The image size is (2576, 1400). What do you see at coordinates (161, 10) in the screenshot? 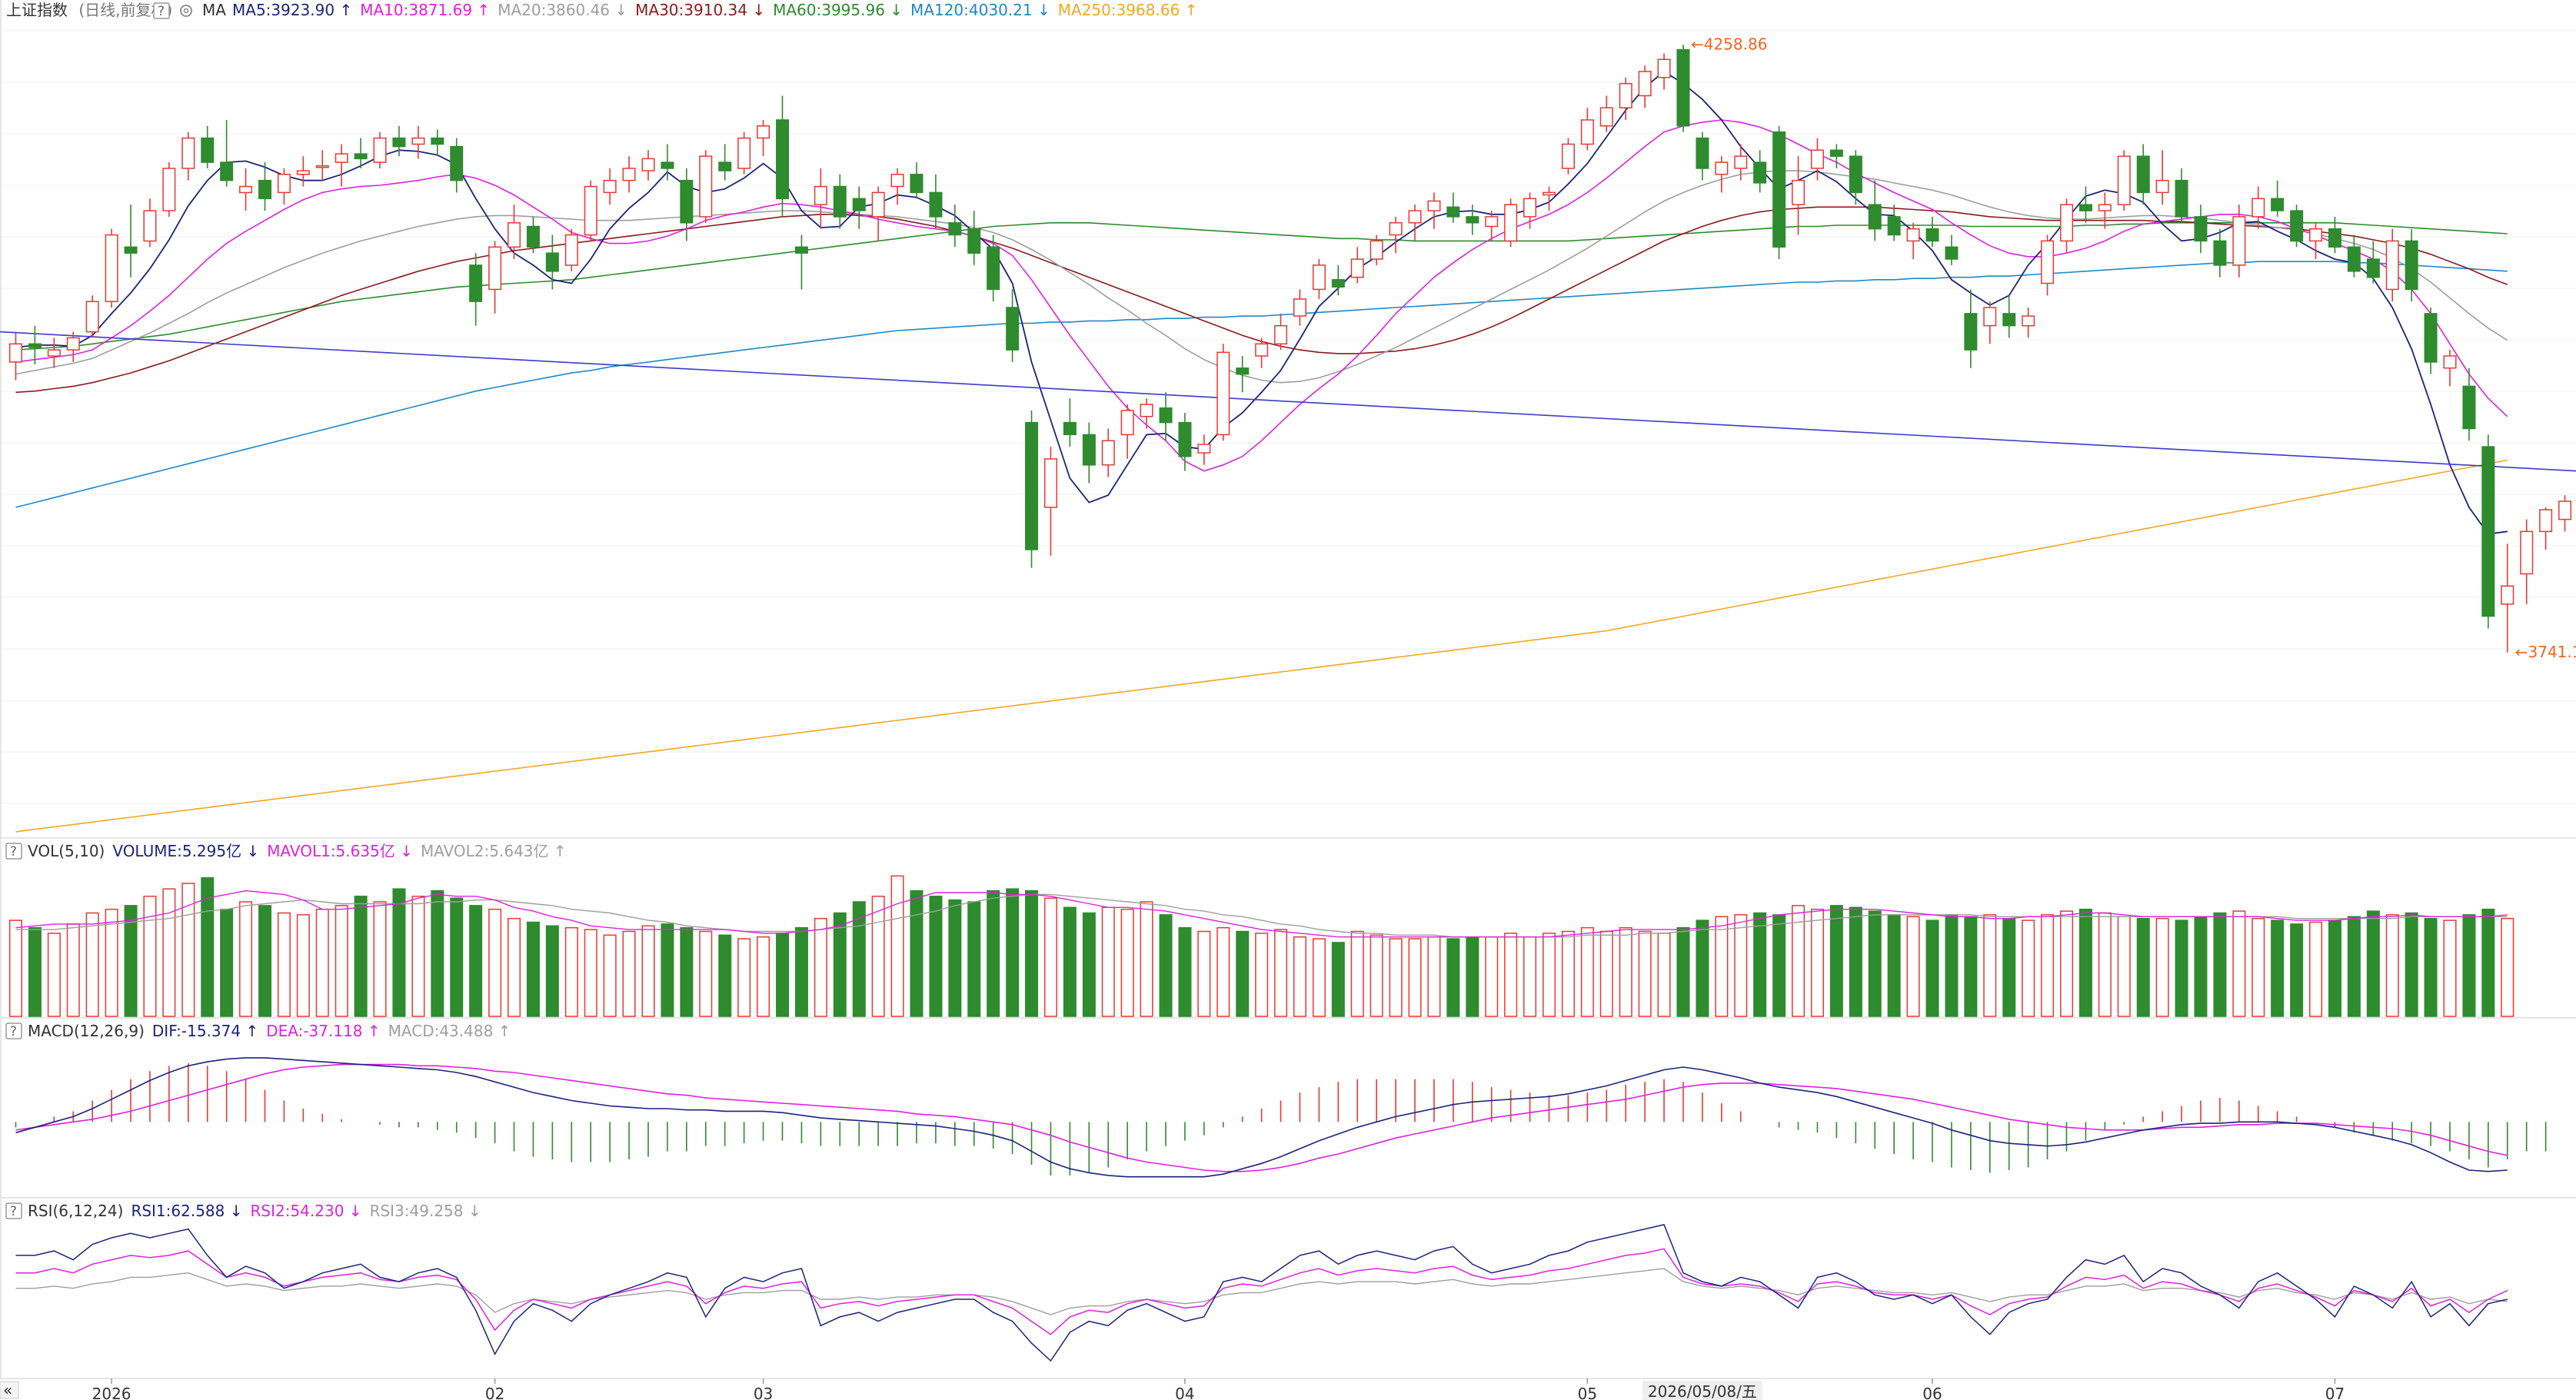
I see `help-icon: ?` at bounding box center [161, 10].